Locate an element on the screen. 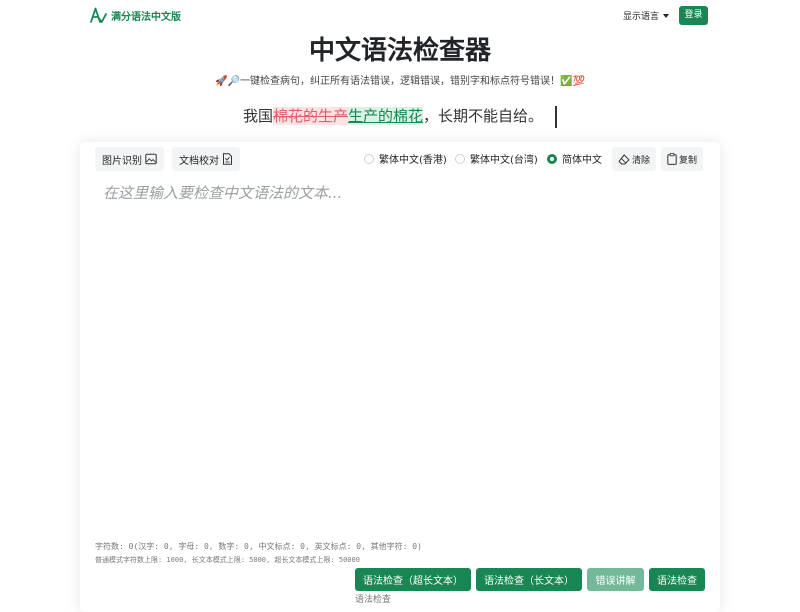 This screenshot has height=612, width=800. check-ultra-long-button: 语法检查（超长文本） is located at coordinates (413, 579).